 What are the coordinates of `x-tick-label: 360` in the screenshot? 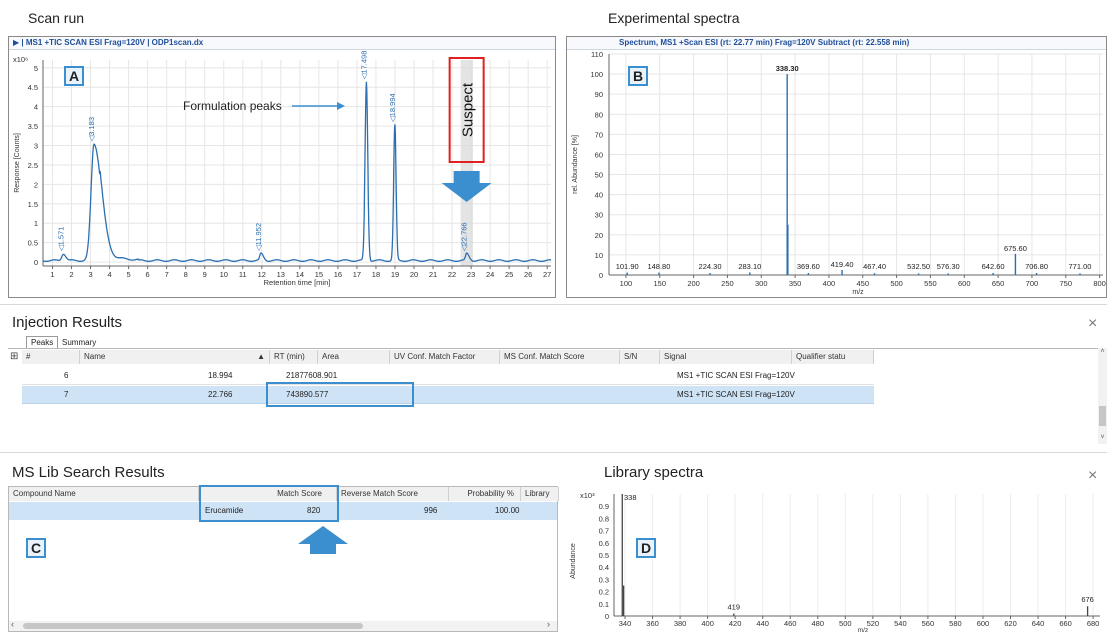 It's located at (652, 623).